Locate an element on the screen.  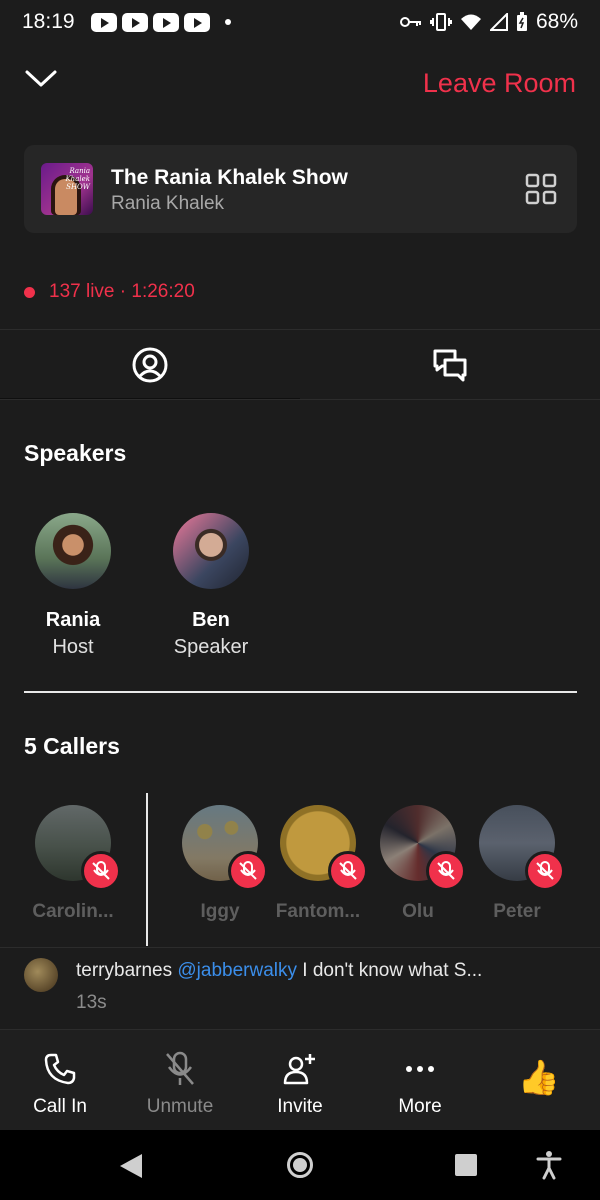
more-label: More is located at coordinates (420, 1106).